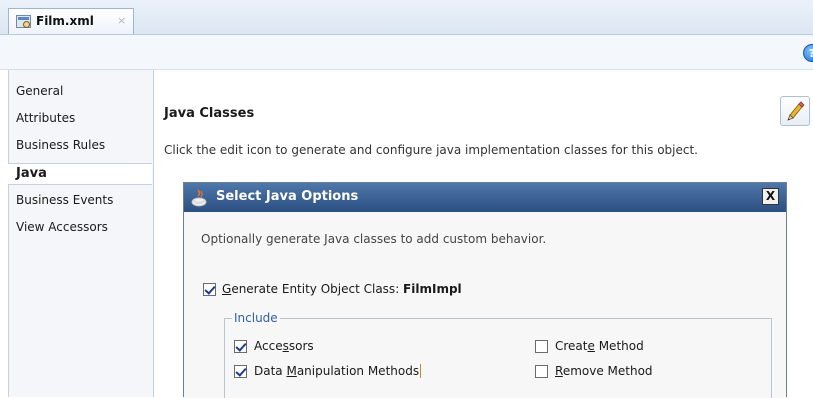 The image size is (813, 398). Describe the element at coordinates (256, 318) in the screenshot. I see `include-group-legend: Include` at that location.